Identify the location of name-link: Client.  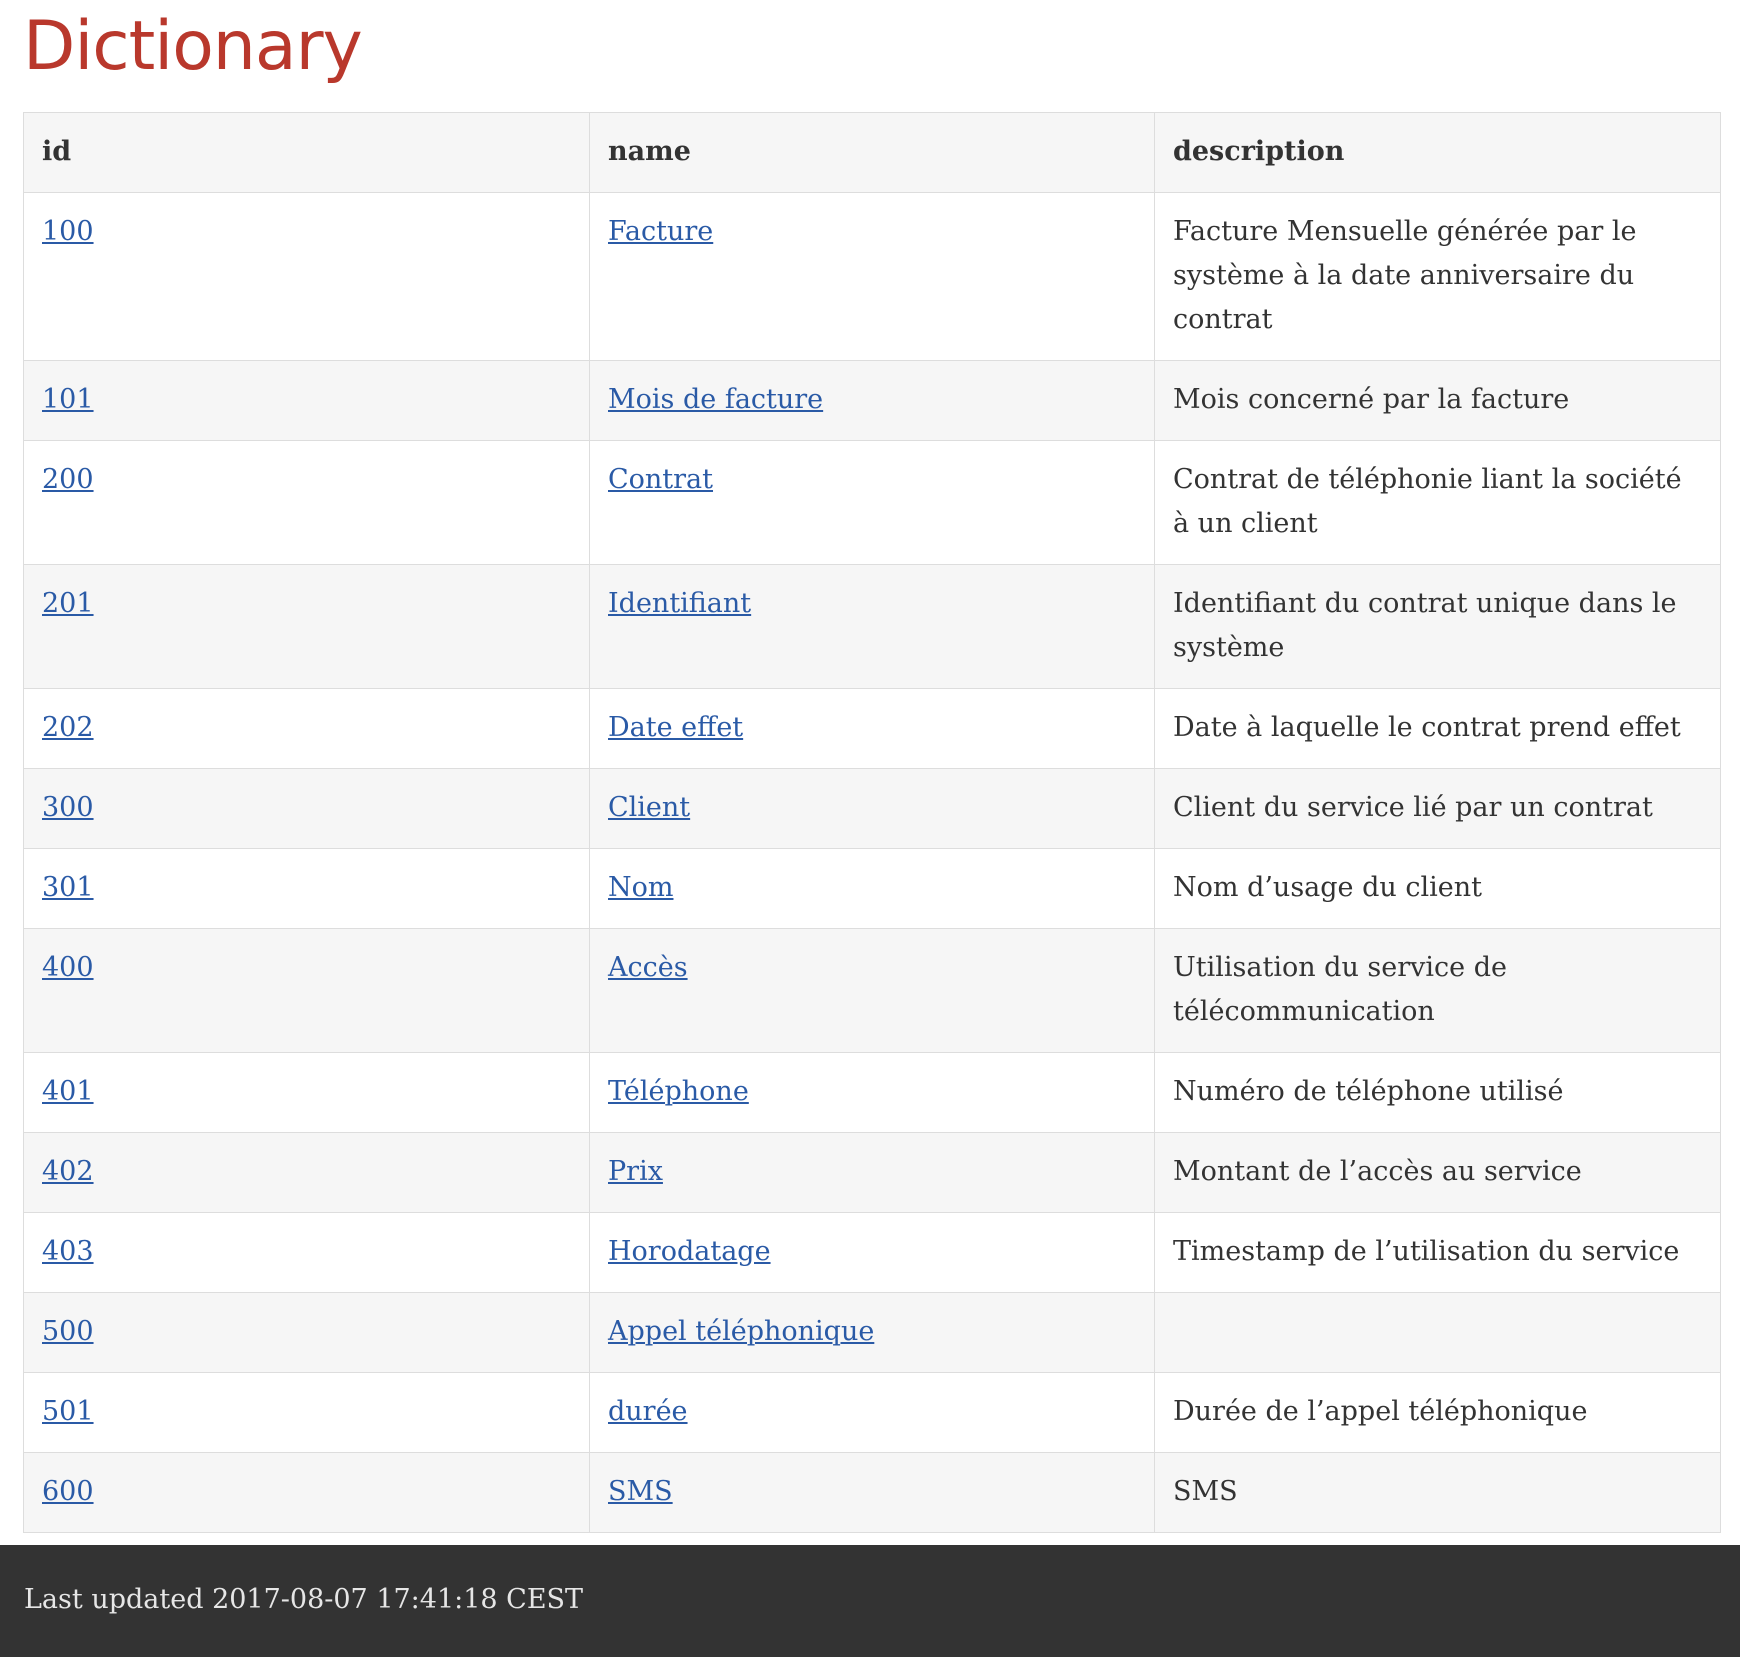
(649, 807).